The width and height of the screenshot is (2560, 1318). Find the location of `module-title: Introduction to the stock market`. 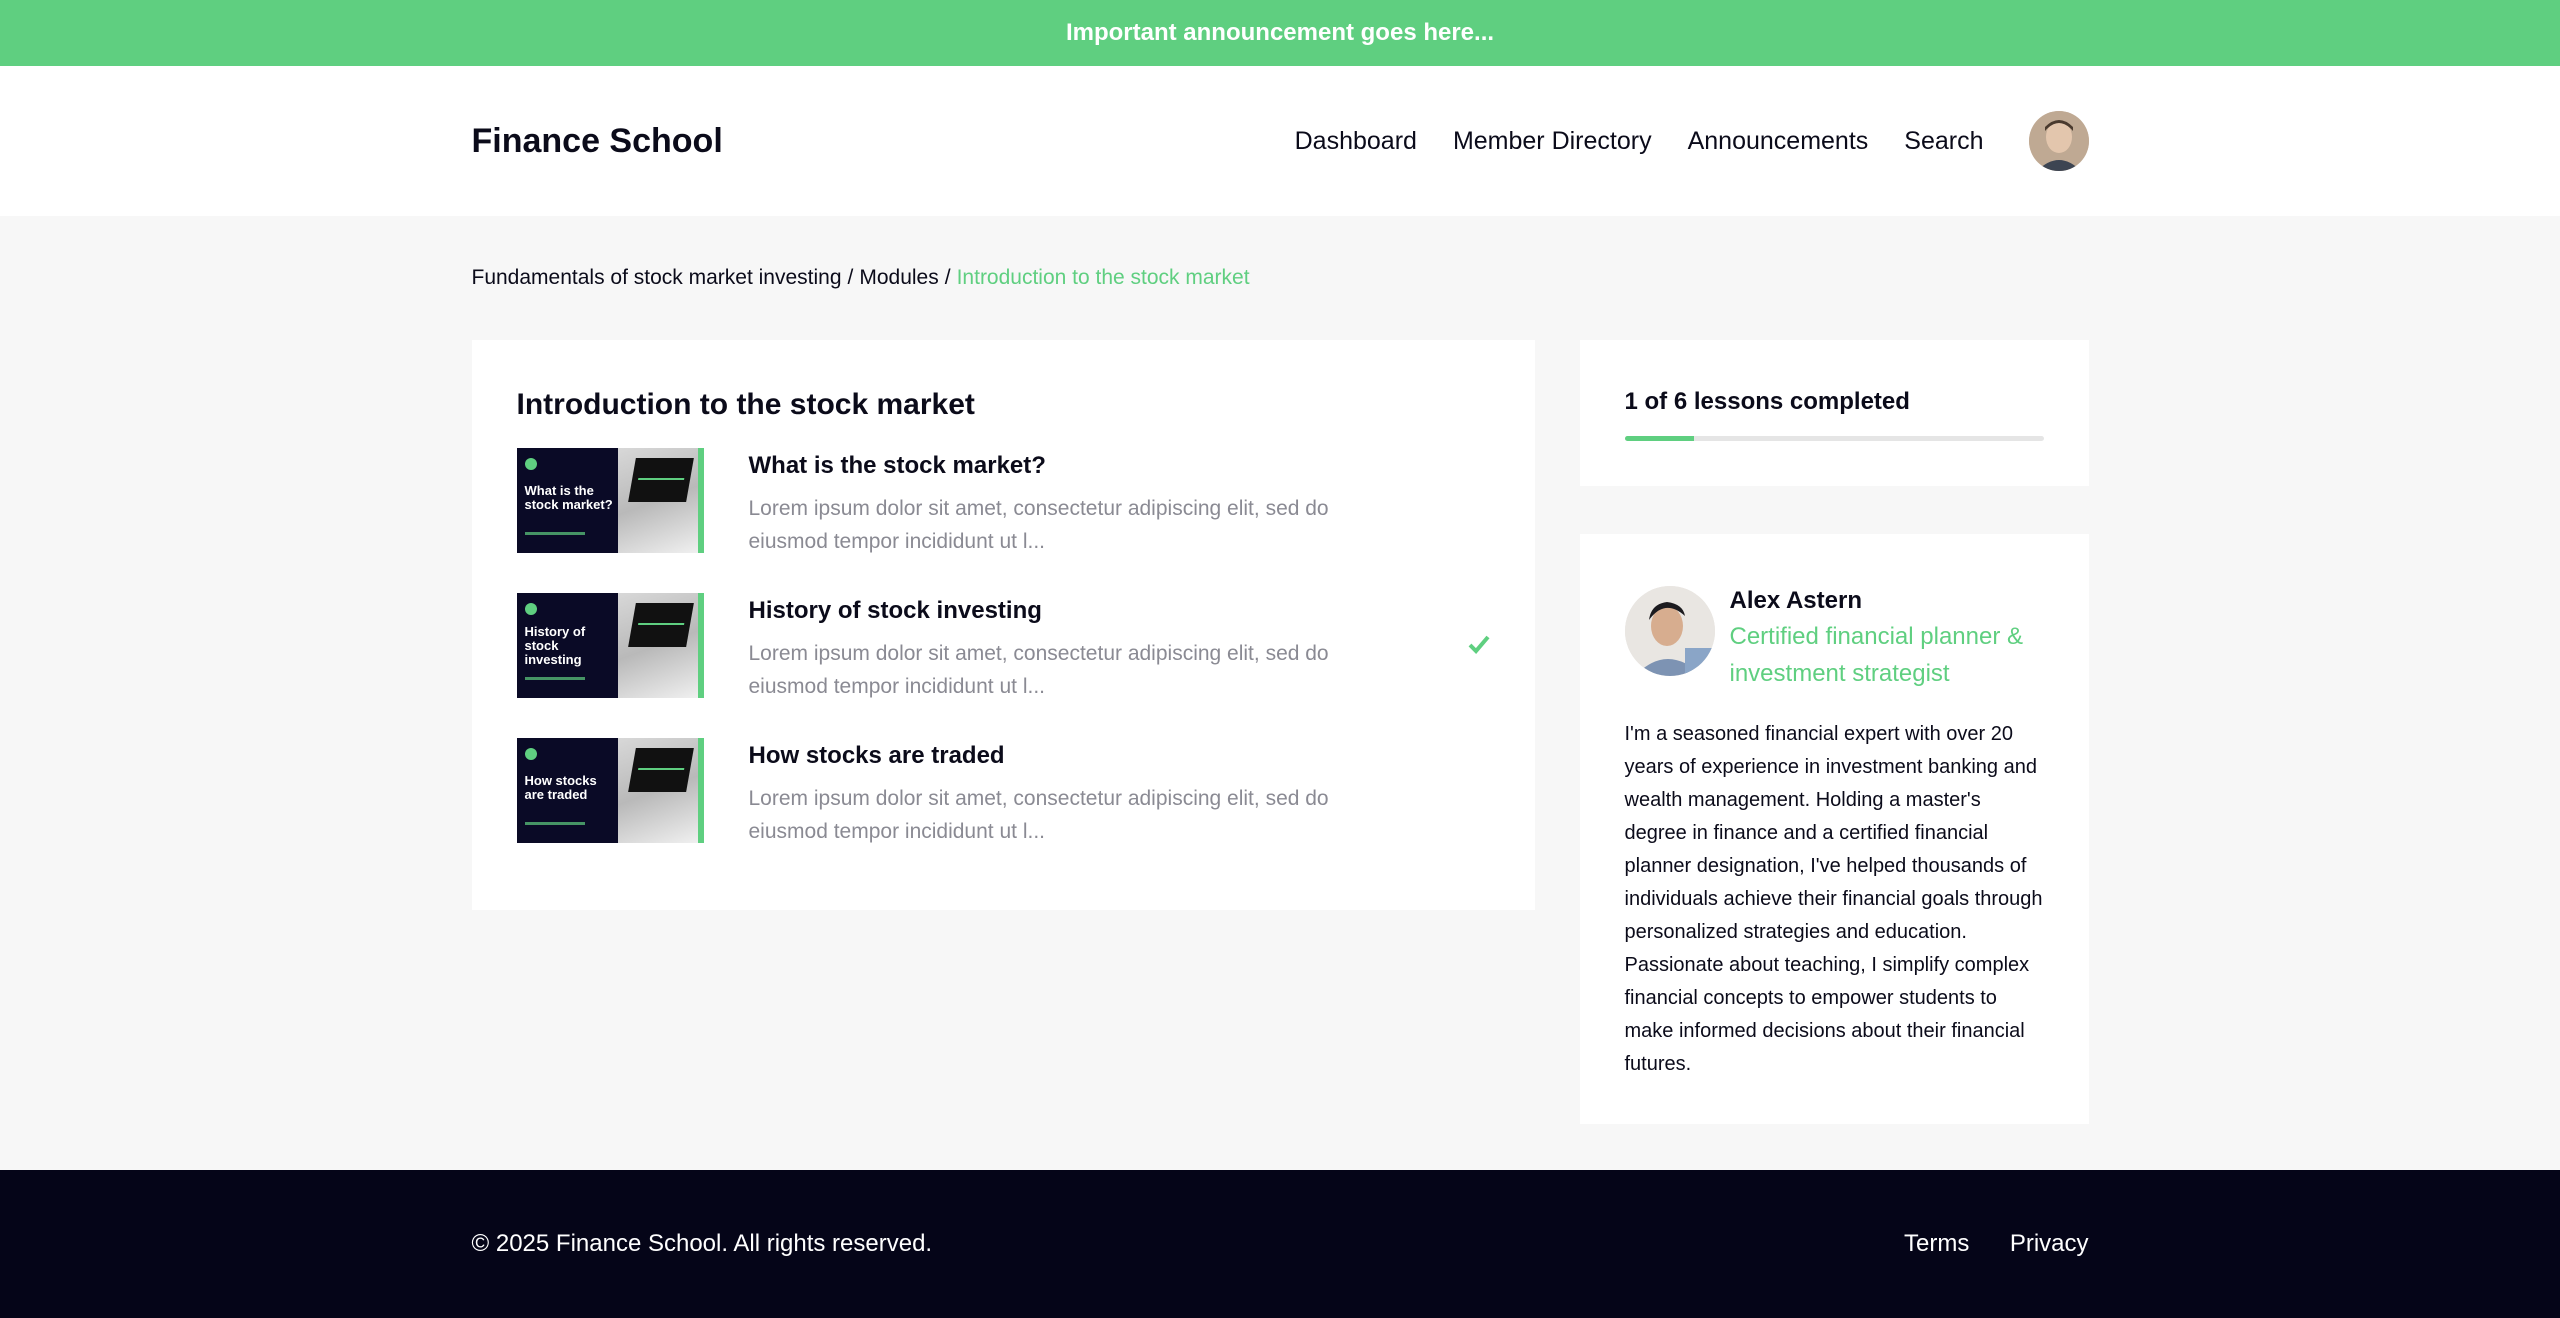

module-title: Introduction to the stock market is located at coordinates (745, 404).